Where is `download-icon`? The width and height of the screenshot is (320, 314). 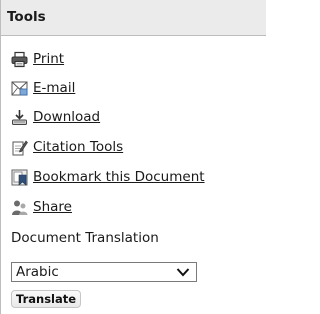
download-icon is located at coordinates (19, 117).